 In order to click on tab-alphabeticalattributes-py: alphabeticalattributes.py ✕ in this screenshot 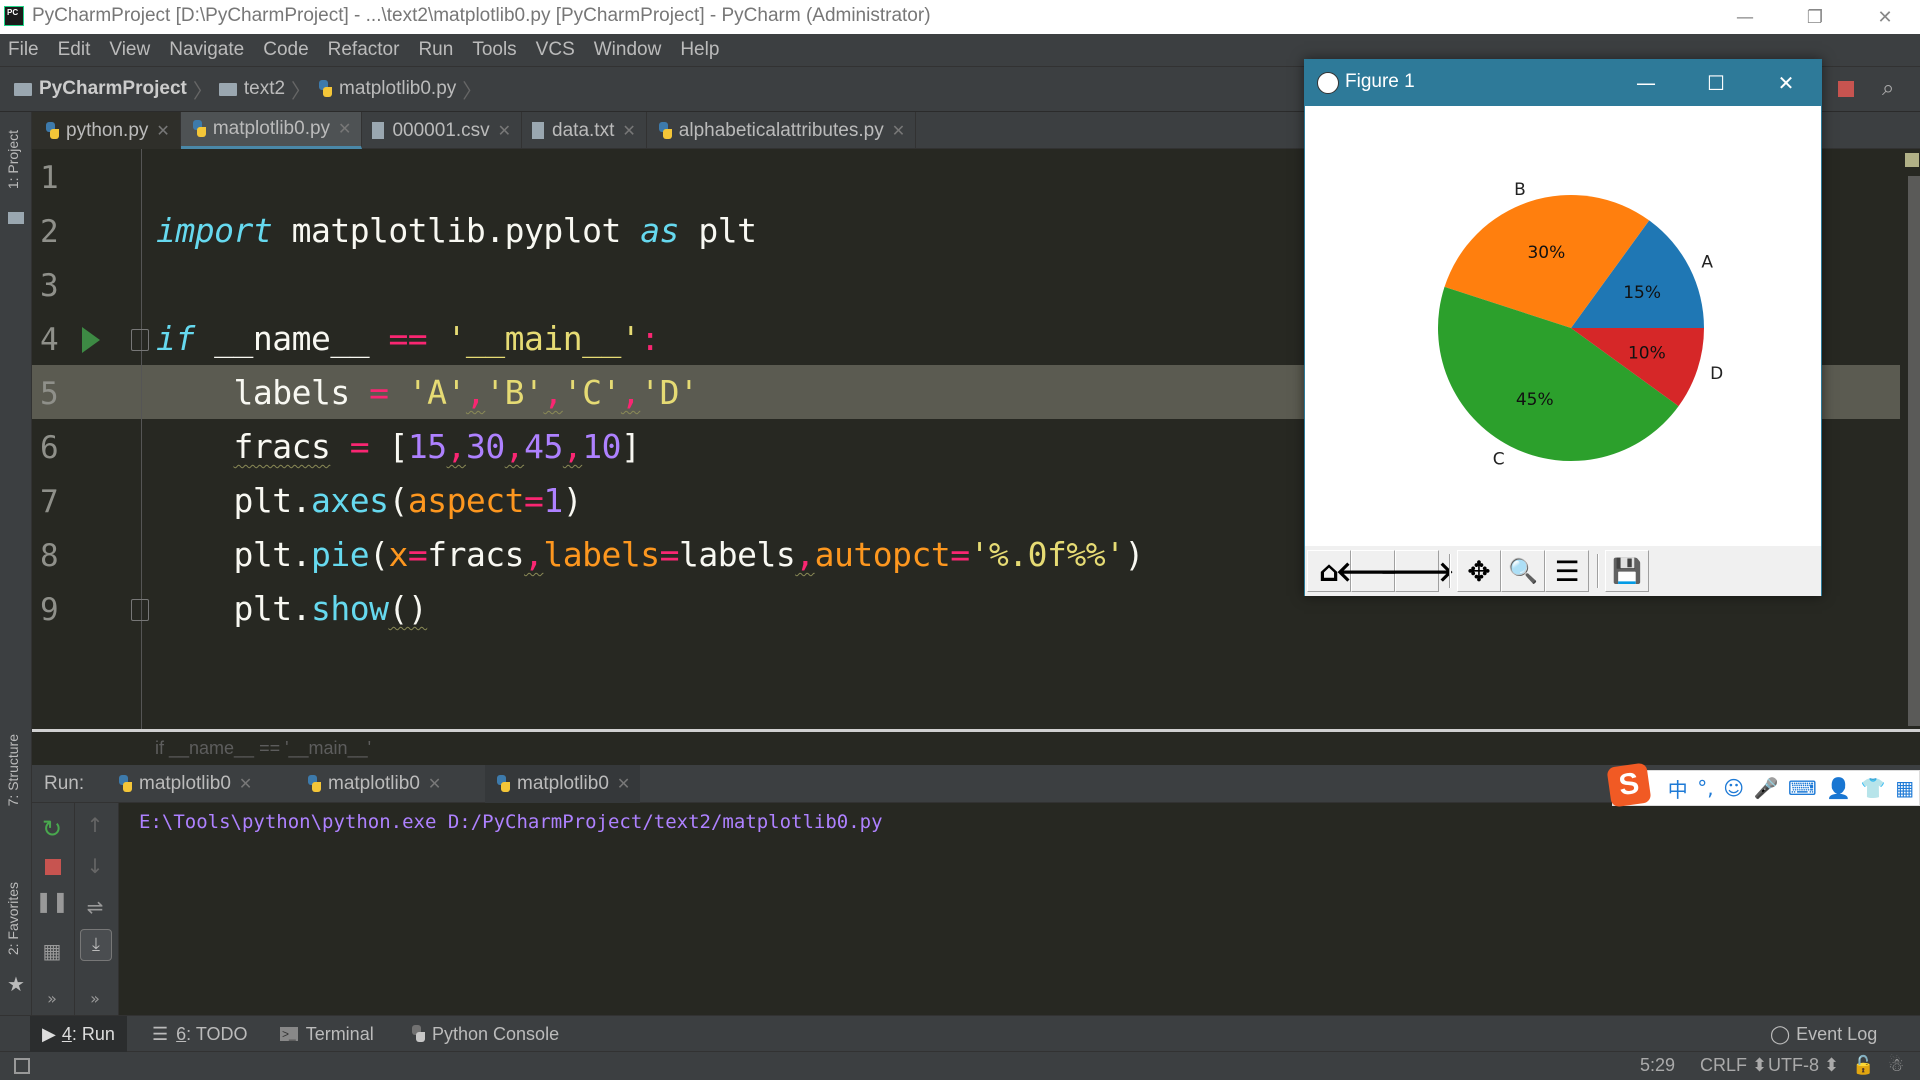, I will do `click(782, 130)`.